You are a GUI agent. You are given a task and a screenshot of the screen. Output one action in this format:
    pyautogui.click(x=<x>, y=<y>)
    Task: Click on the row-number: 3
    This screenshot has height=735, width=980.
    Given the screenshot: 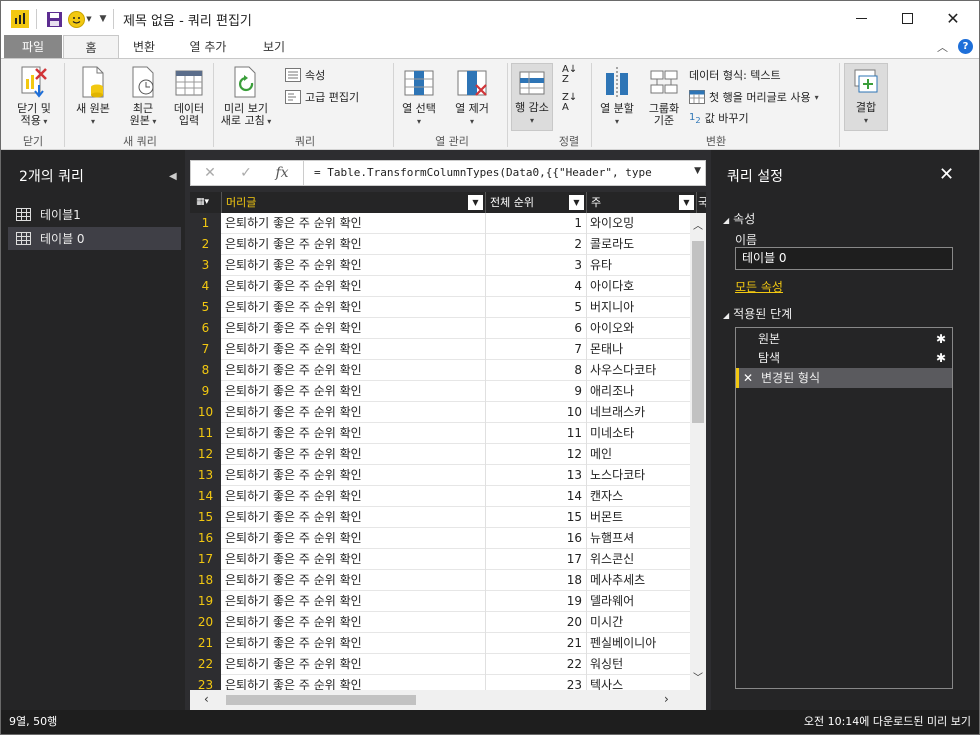 What is the action you would take?
    pyautogui.click(x=205, y=265)
    